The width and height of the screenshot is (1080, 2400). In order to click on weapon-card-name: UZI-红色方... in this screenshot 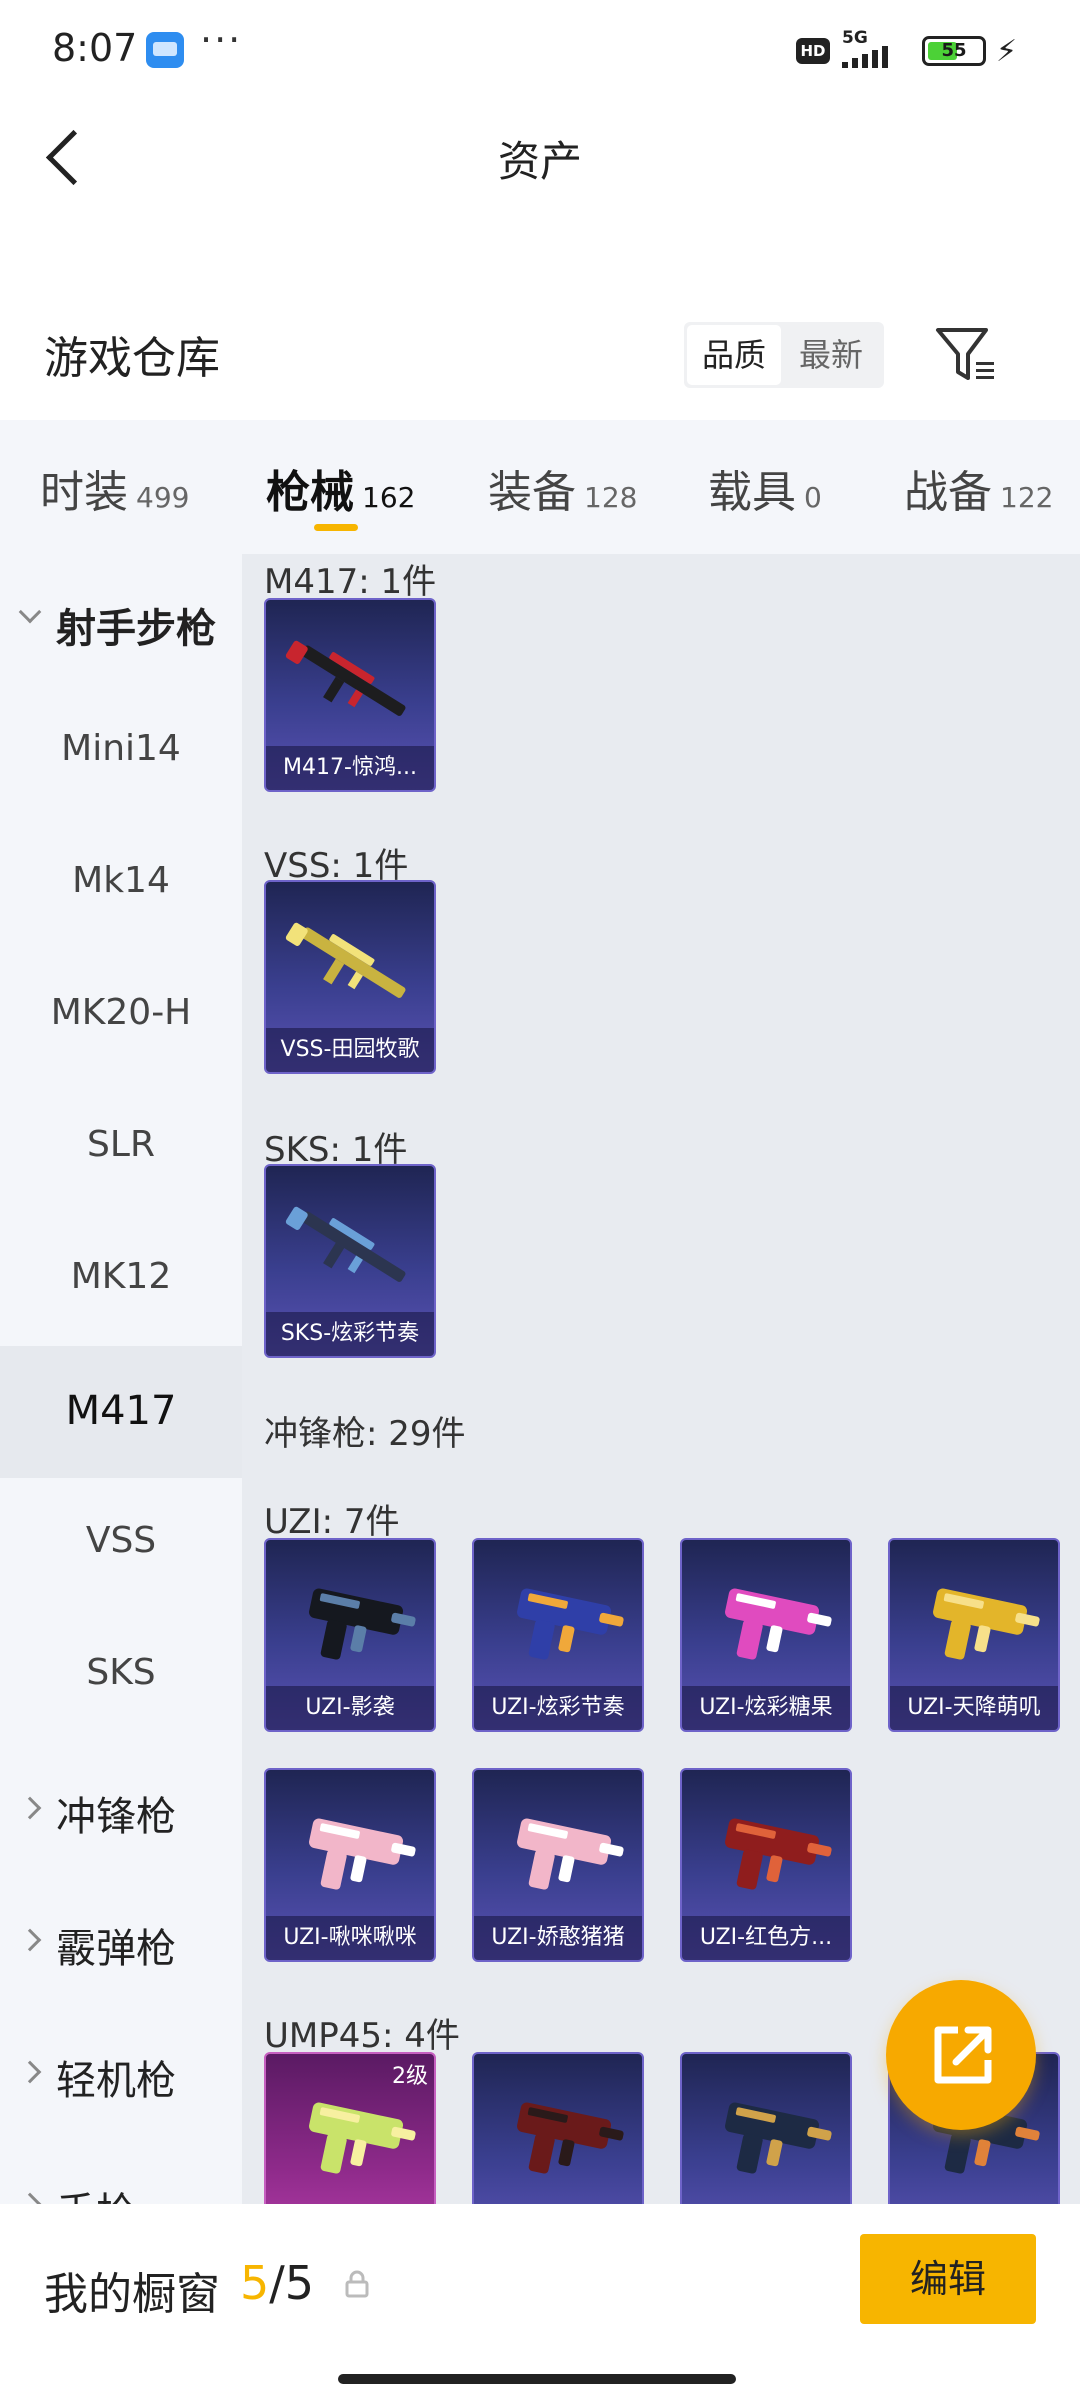, I will do `click(766, 1938)`.